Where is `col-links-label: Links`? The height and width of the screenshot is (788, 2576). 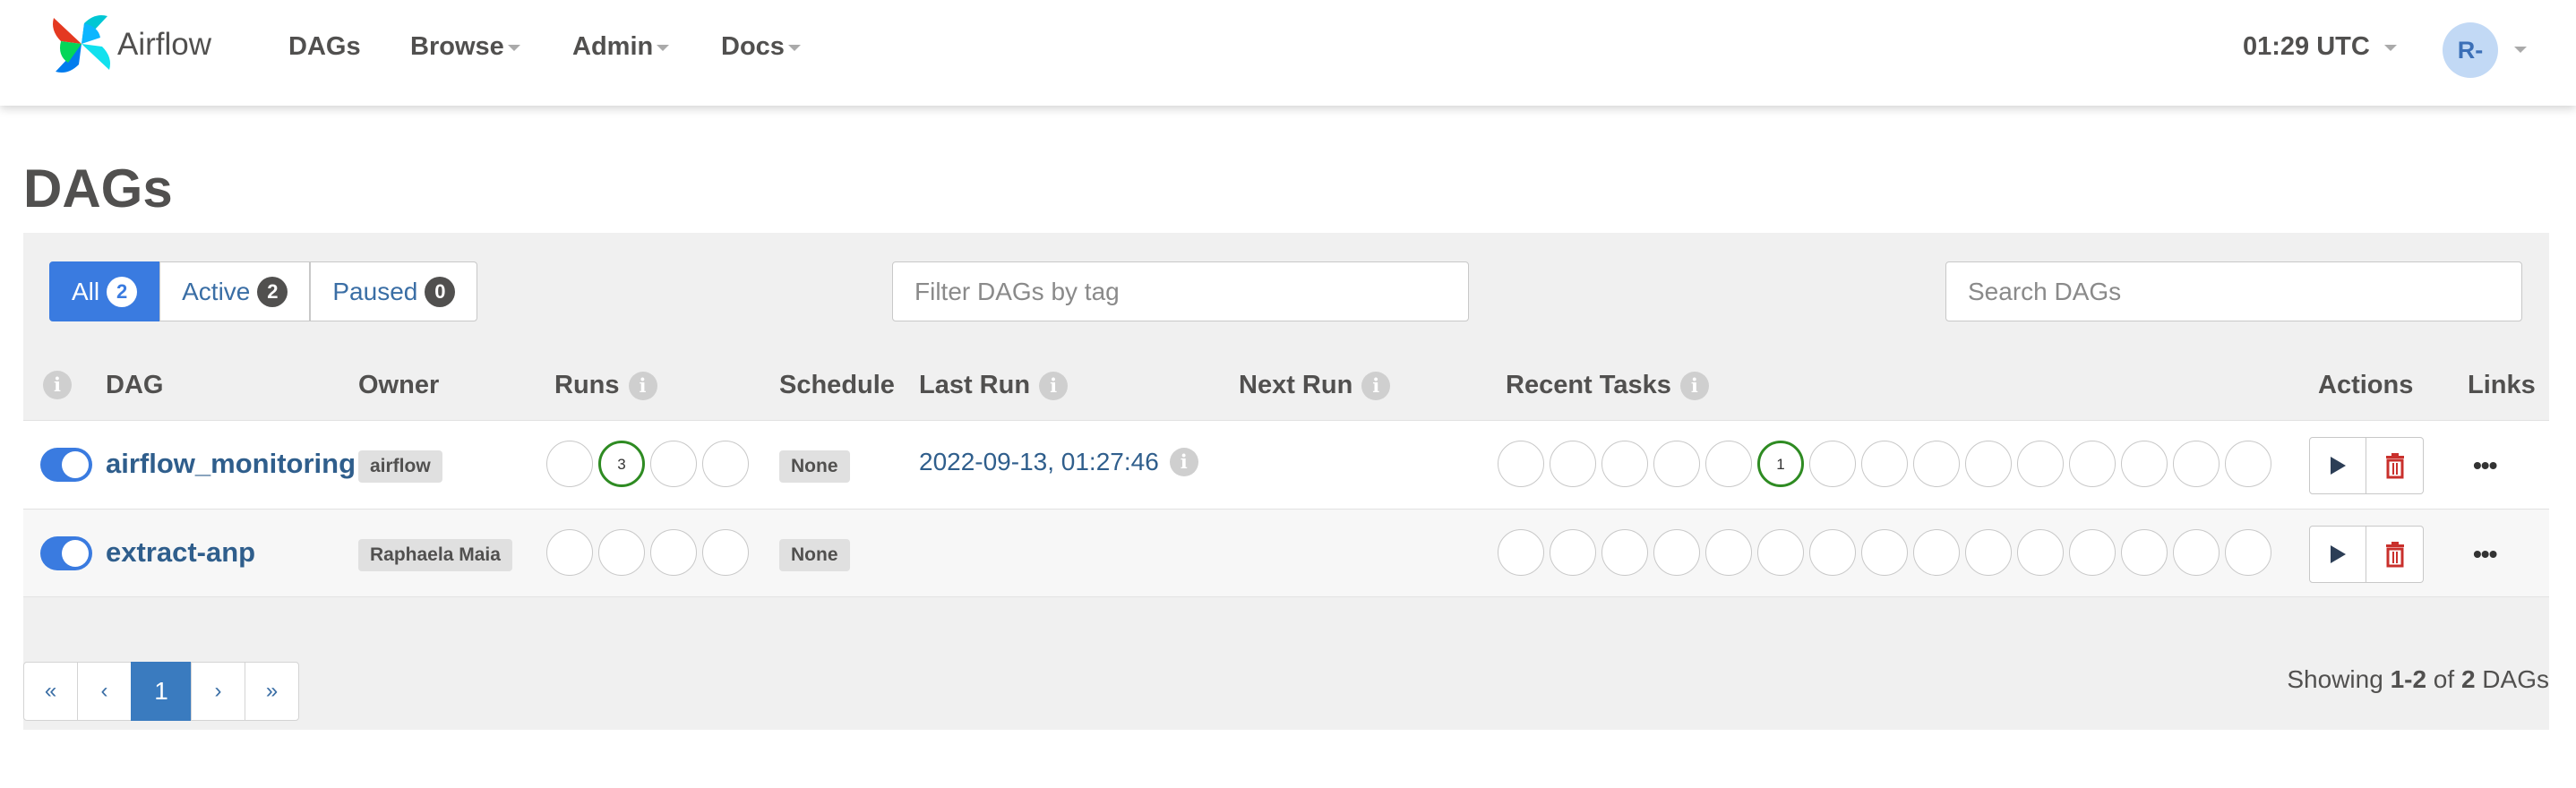
col-links-label: Links is located at coordinates (2502, 385).